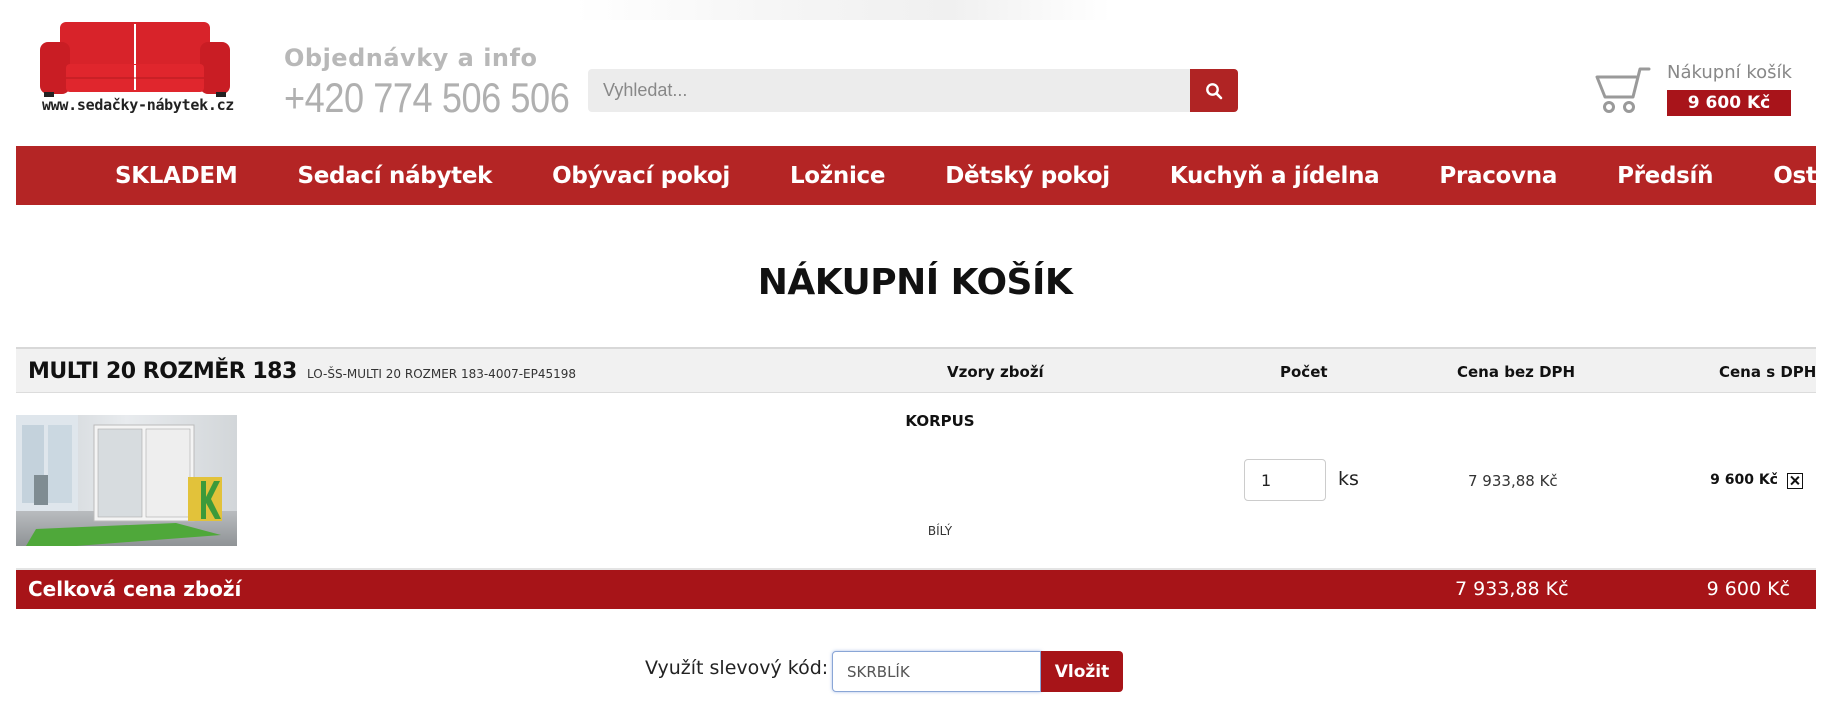 The image size is (1840, 719). I want to click on product-code: LO-ŠS-MULTI 20 ROZMER 183-4007-EP45198, so click(441, 374).